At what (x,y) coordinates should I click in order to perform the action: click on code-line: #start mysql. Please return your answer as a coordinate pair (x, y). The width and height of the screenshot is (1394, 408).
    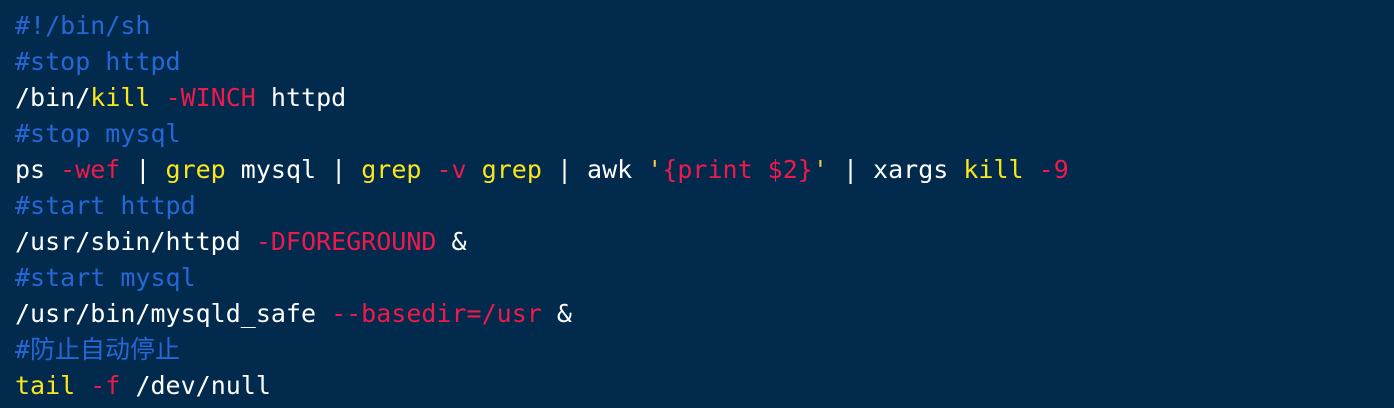
    Looking at the image, I should click on (542, 278).